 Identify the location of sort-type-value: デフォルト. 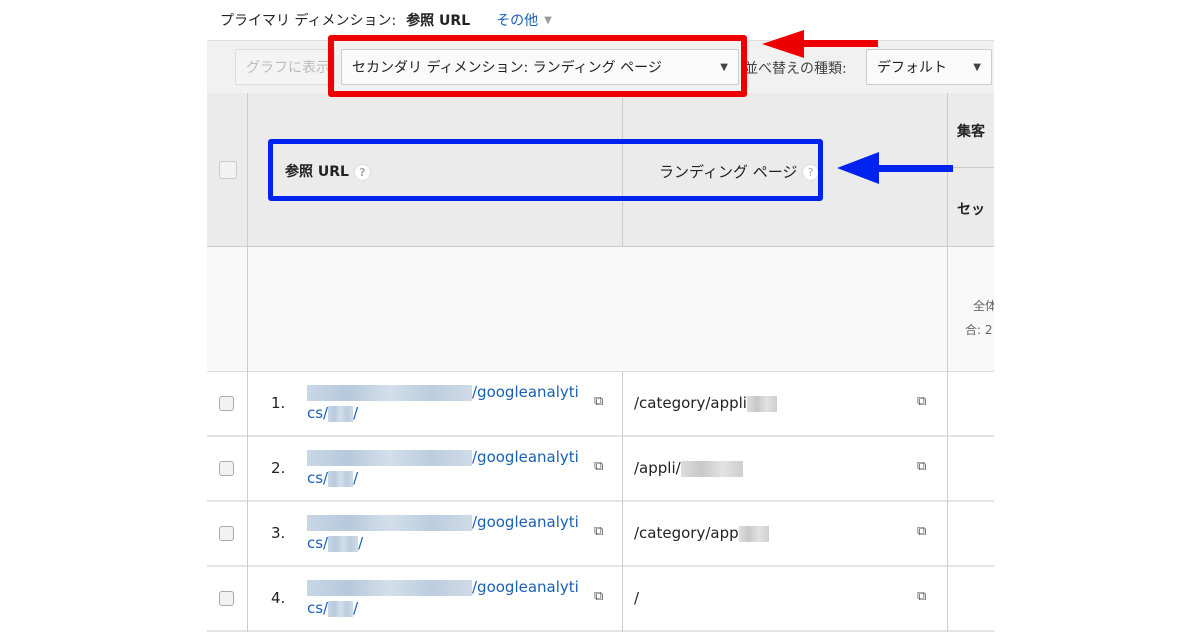
(912, 68).